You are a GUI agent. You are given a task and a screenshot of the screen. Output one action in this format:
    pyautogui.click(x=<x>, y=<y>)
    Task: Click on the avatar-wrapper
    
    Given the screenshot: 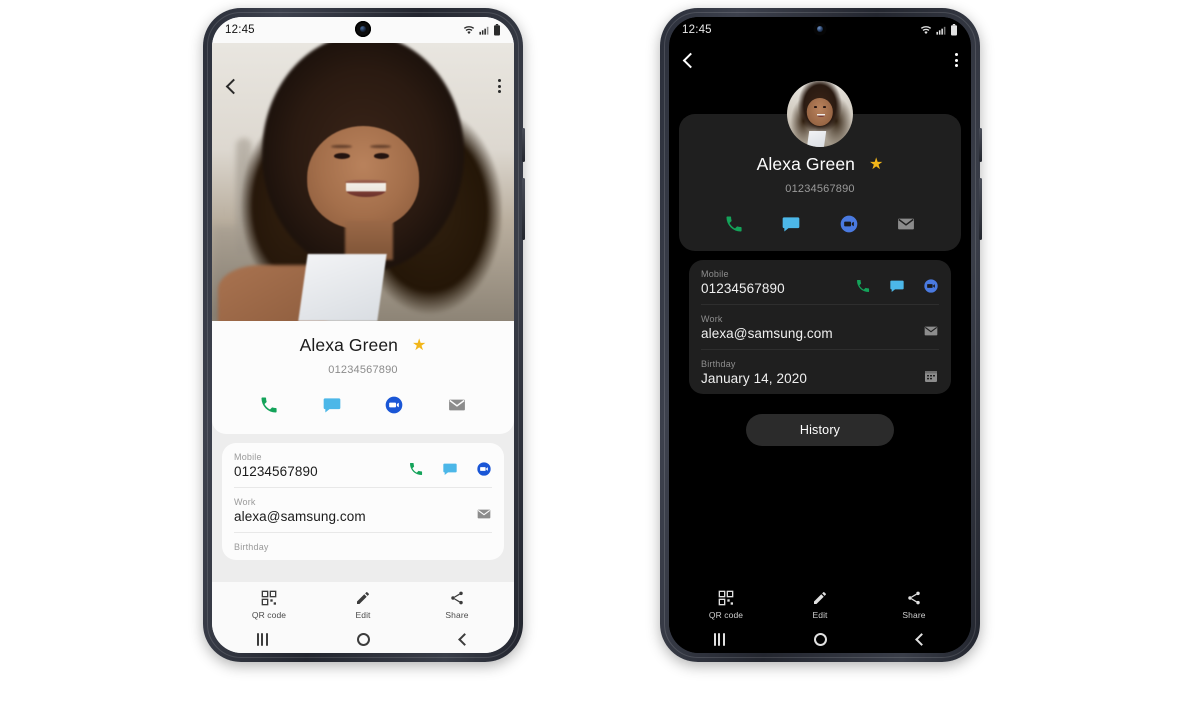 What is the action you would take?
    pyautogui.click(x=820, y=114)
    